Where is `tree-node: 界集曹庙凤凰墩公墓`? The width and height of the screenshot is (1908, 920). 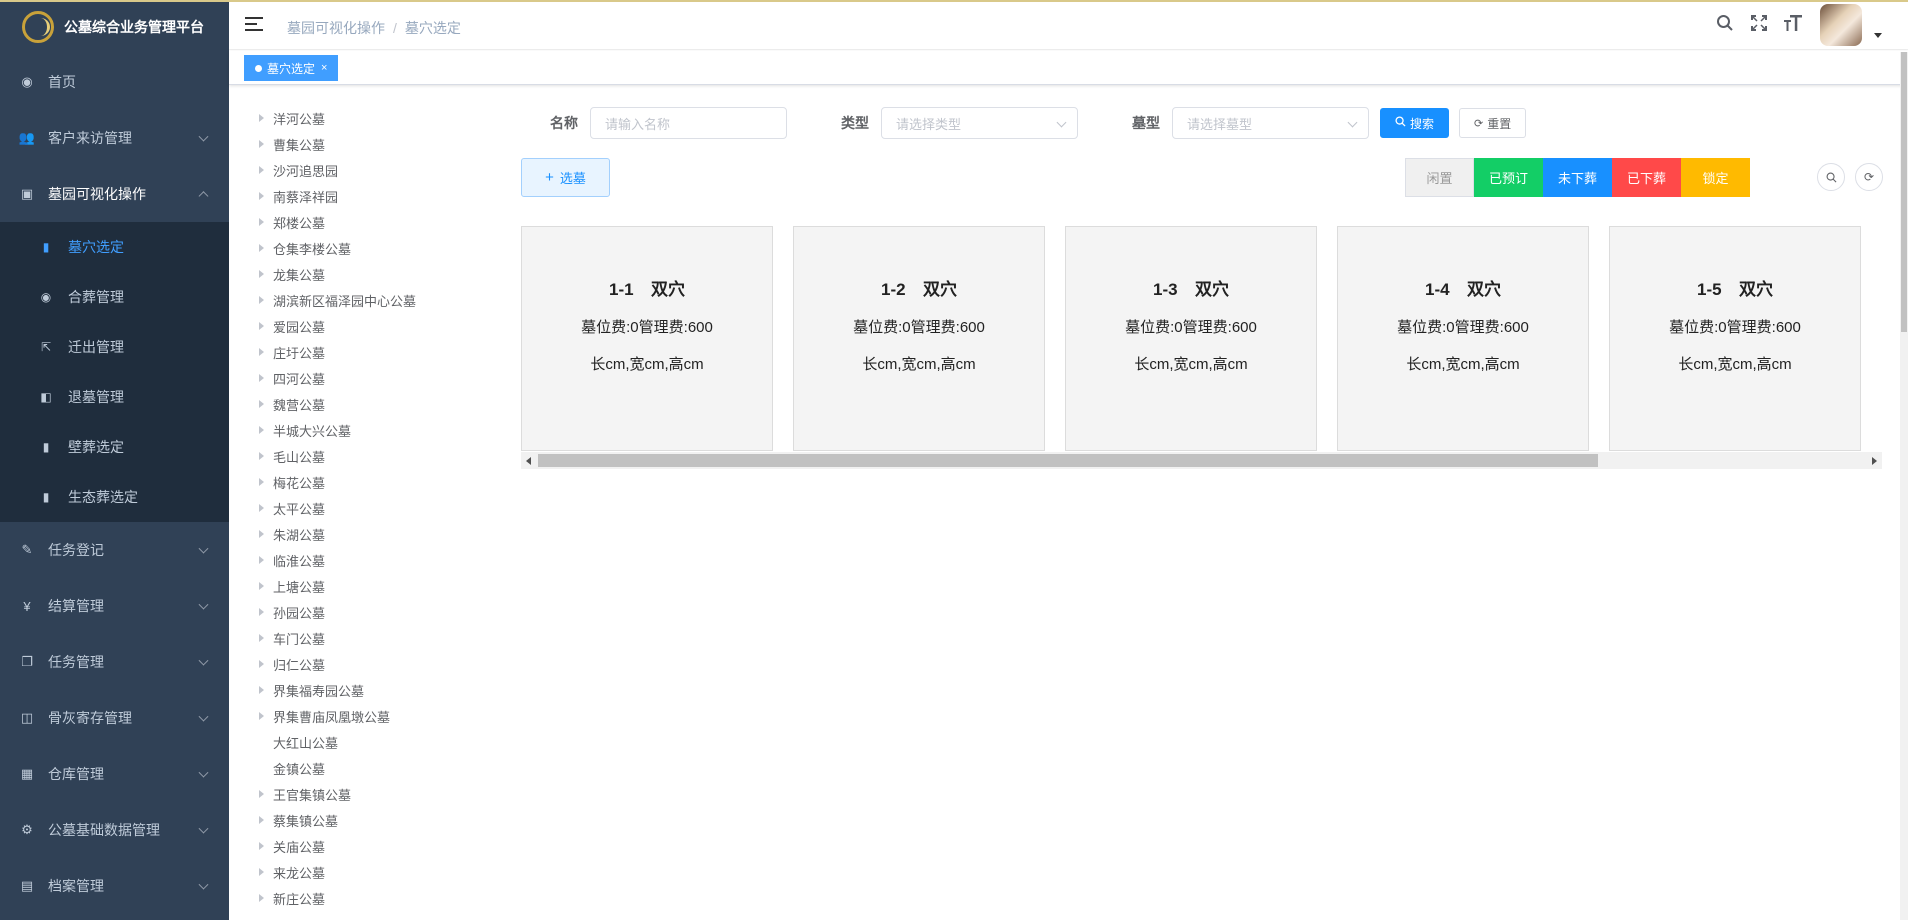
tree-node: 界集曹庙凤凰墩公墓 is located at coordinates (369, 716).